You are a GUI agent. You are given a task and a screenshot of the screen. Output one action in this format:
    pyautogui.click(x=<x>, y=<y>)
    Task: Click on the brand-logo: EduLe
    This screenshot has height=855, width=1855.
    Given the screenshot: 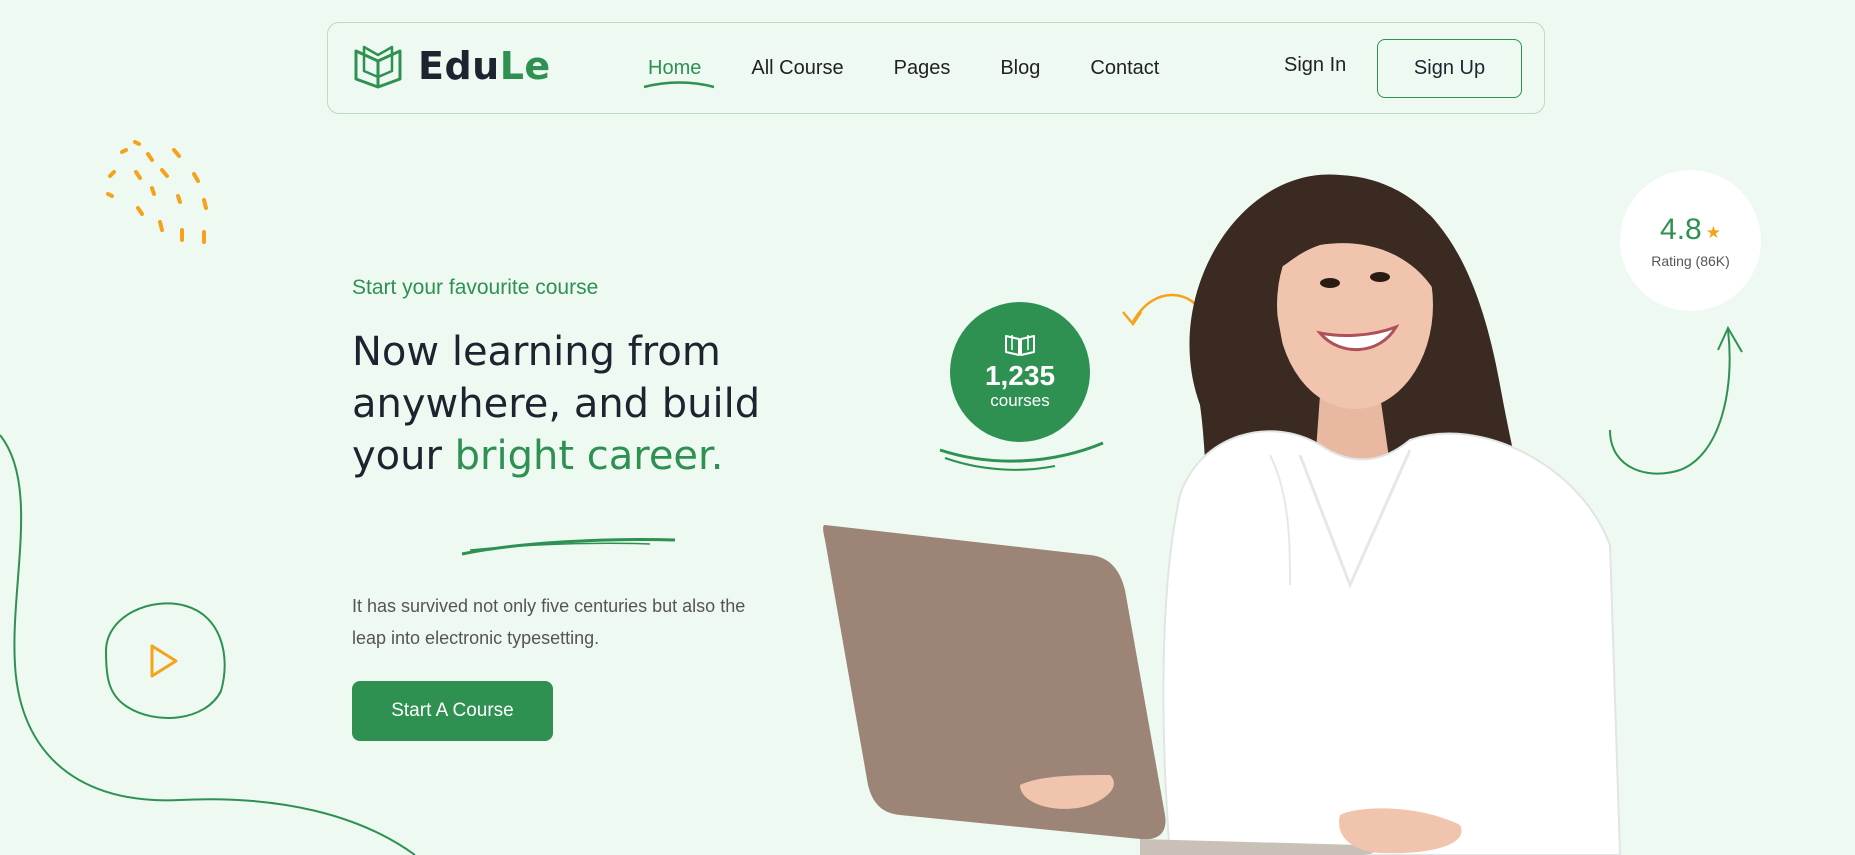 What is the action you would take?
    pyautogui.click(x=451, y=66)
    